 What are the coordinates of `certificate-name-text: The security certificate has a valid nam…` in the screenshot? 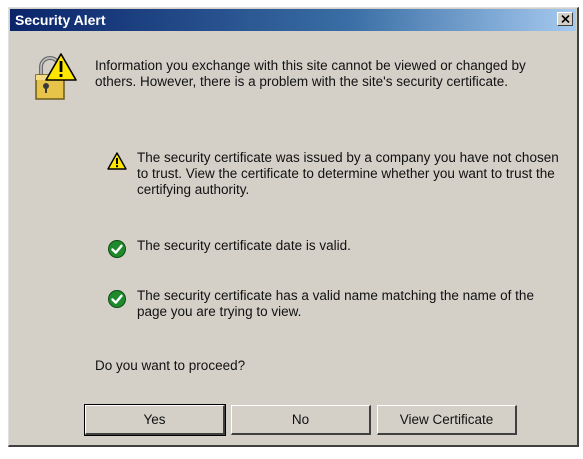 It's located at (335, 303).